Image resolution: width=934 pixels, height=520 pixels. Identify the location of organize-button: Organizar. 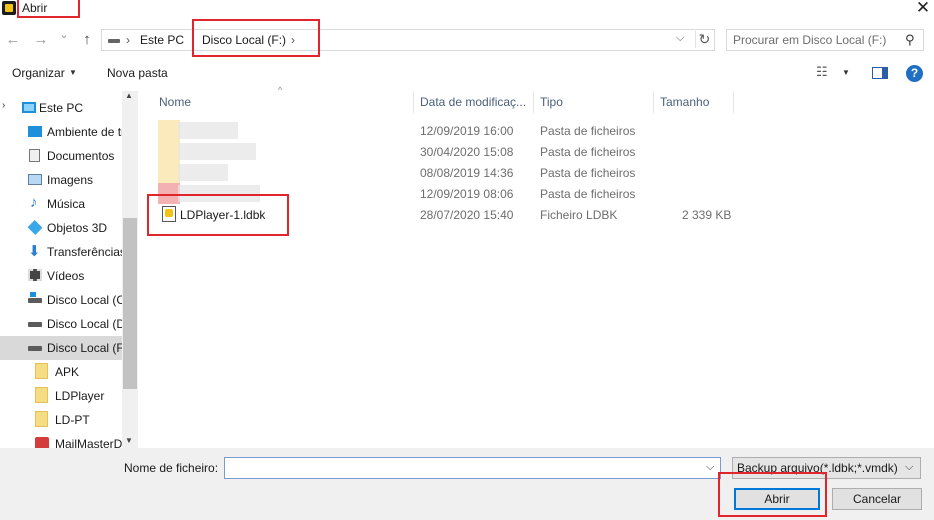
(38, 73).